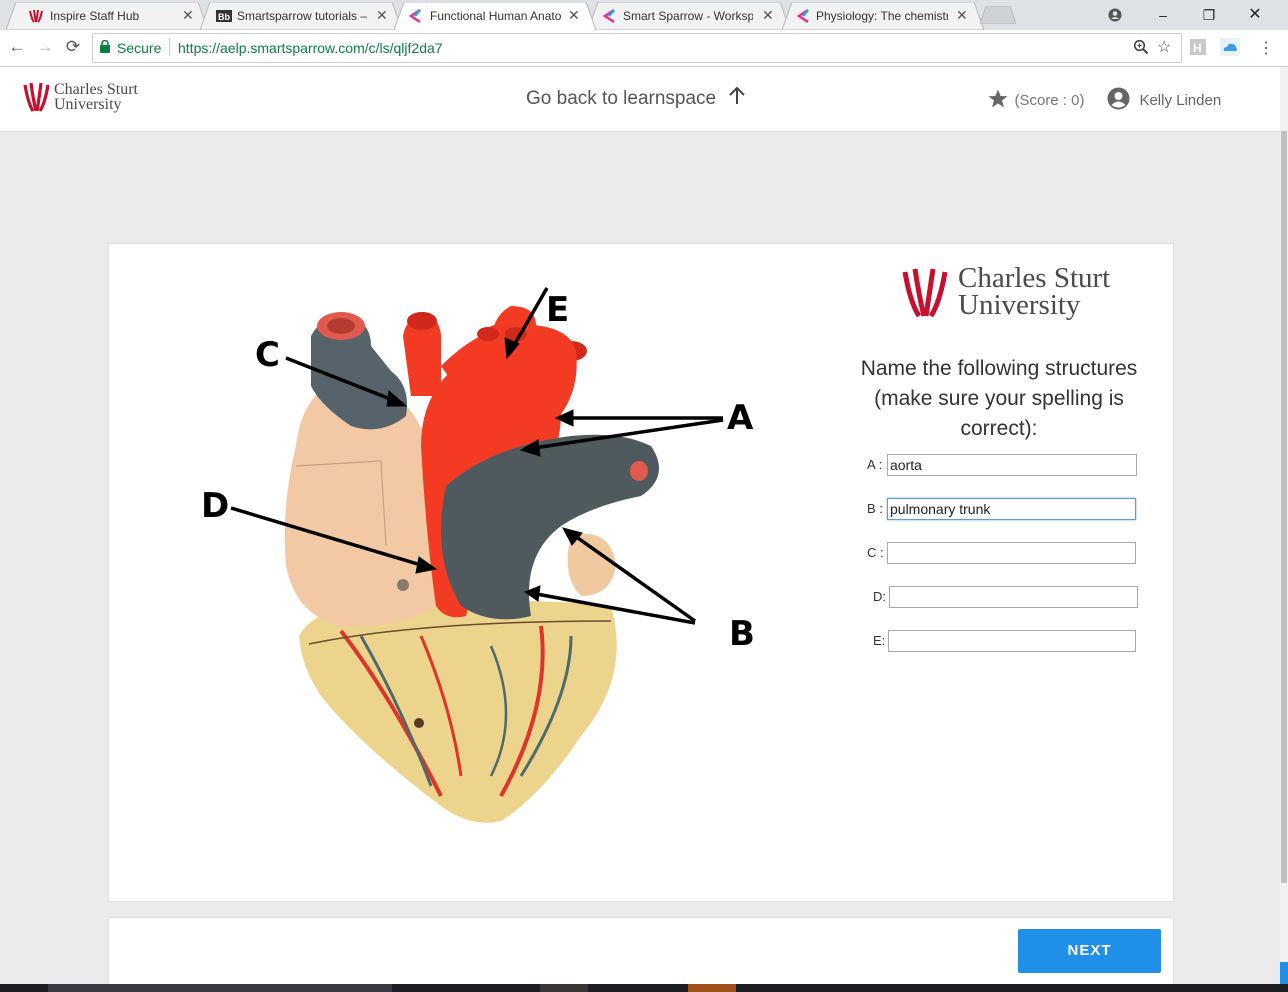 This screenshot has height=992, width=1288. I want to click on answer-field-b, so click(1011, 509).